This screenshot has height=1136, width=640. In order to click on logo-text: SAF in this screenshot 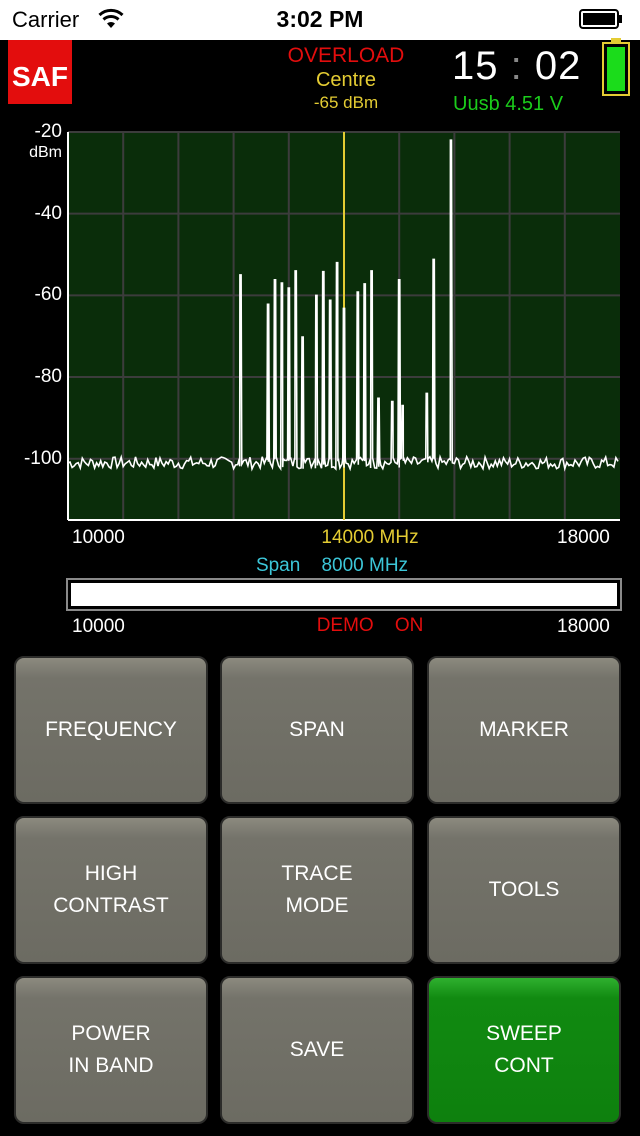, I will do `click(40, 76)`.